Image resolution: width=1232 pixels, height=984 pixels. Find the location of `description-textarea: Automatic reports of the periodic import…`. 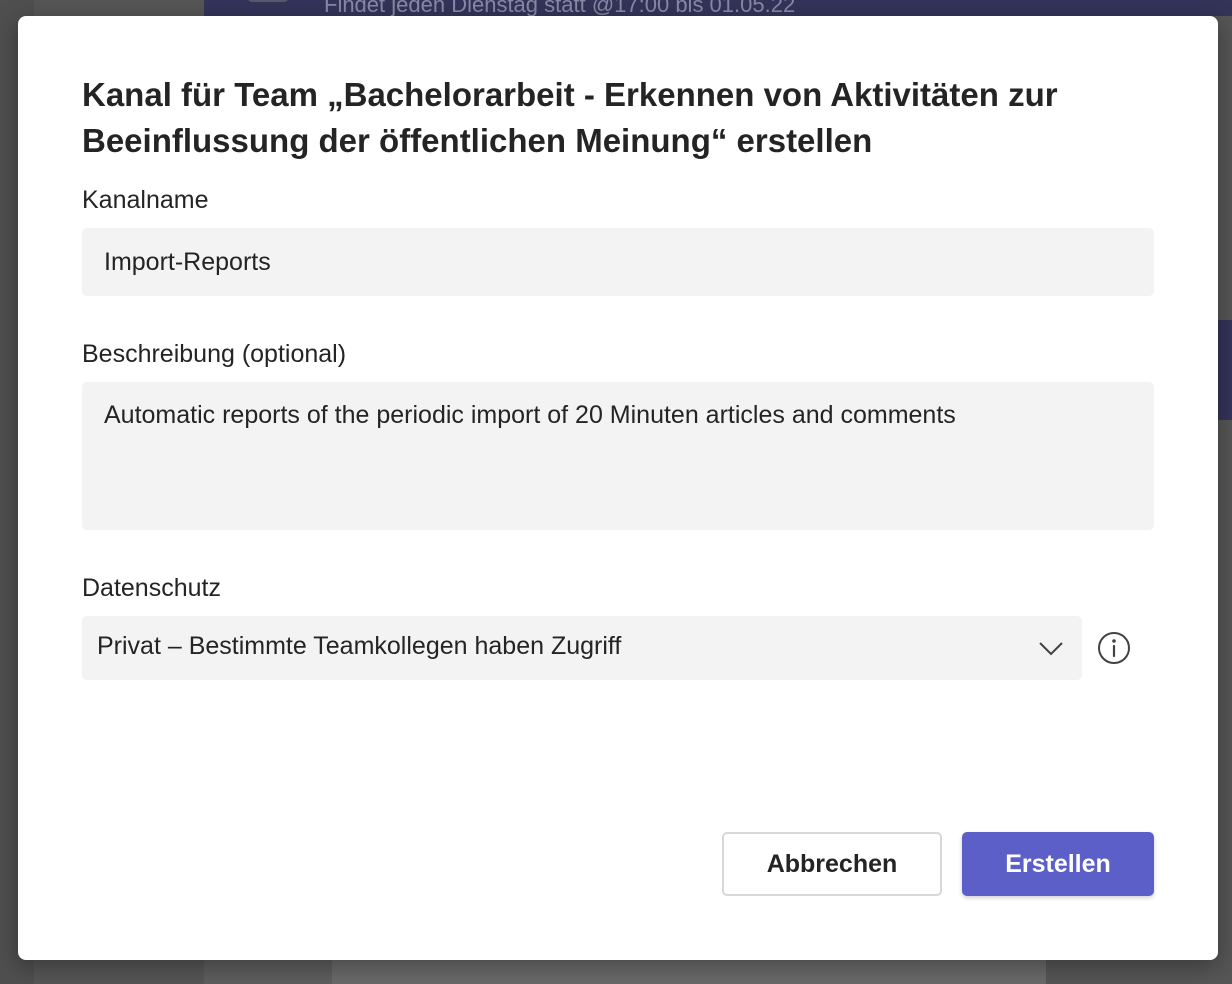

description-textarea: Automatic reports of the periodic import… is located at coordinates (618, 456).